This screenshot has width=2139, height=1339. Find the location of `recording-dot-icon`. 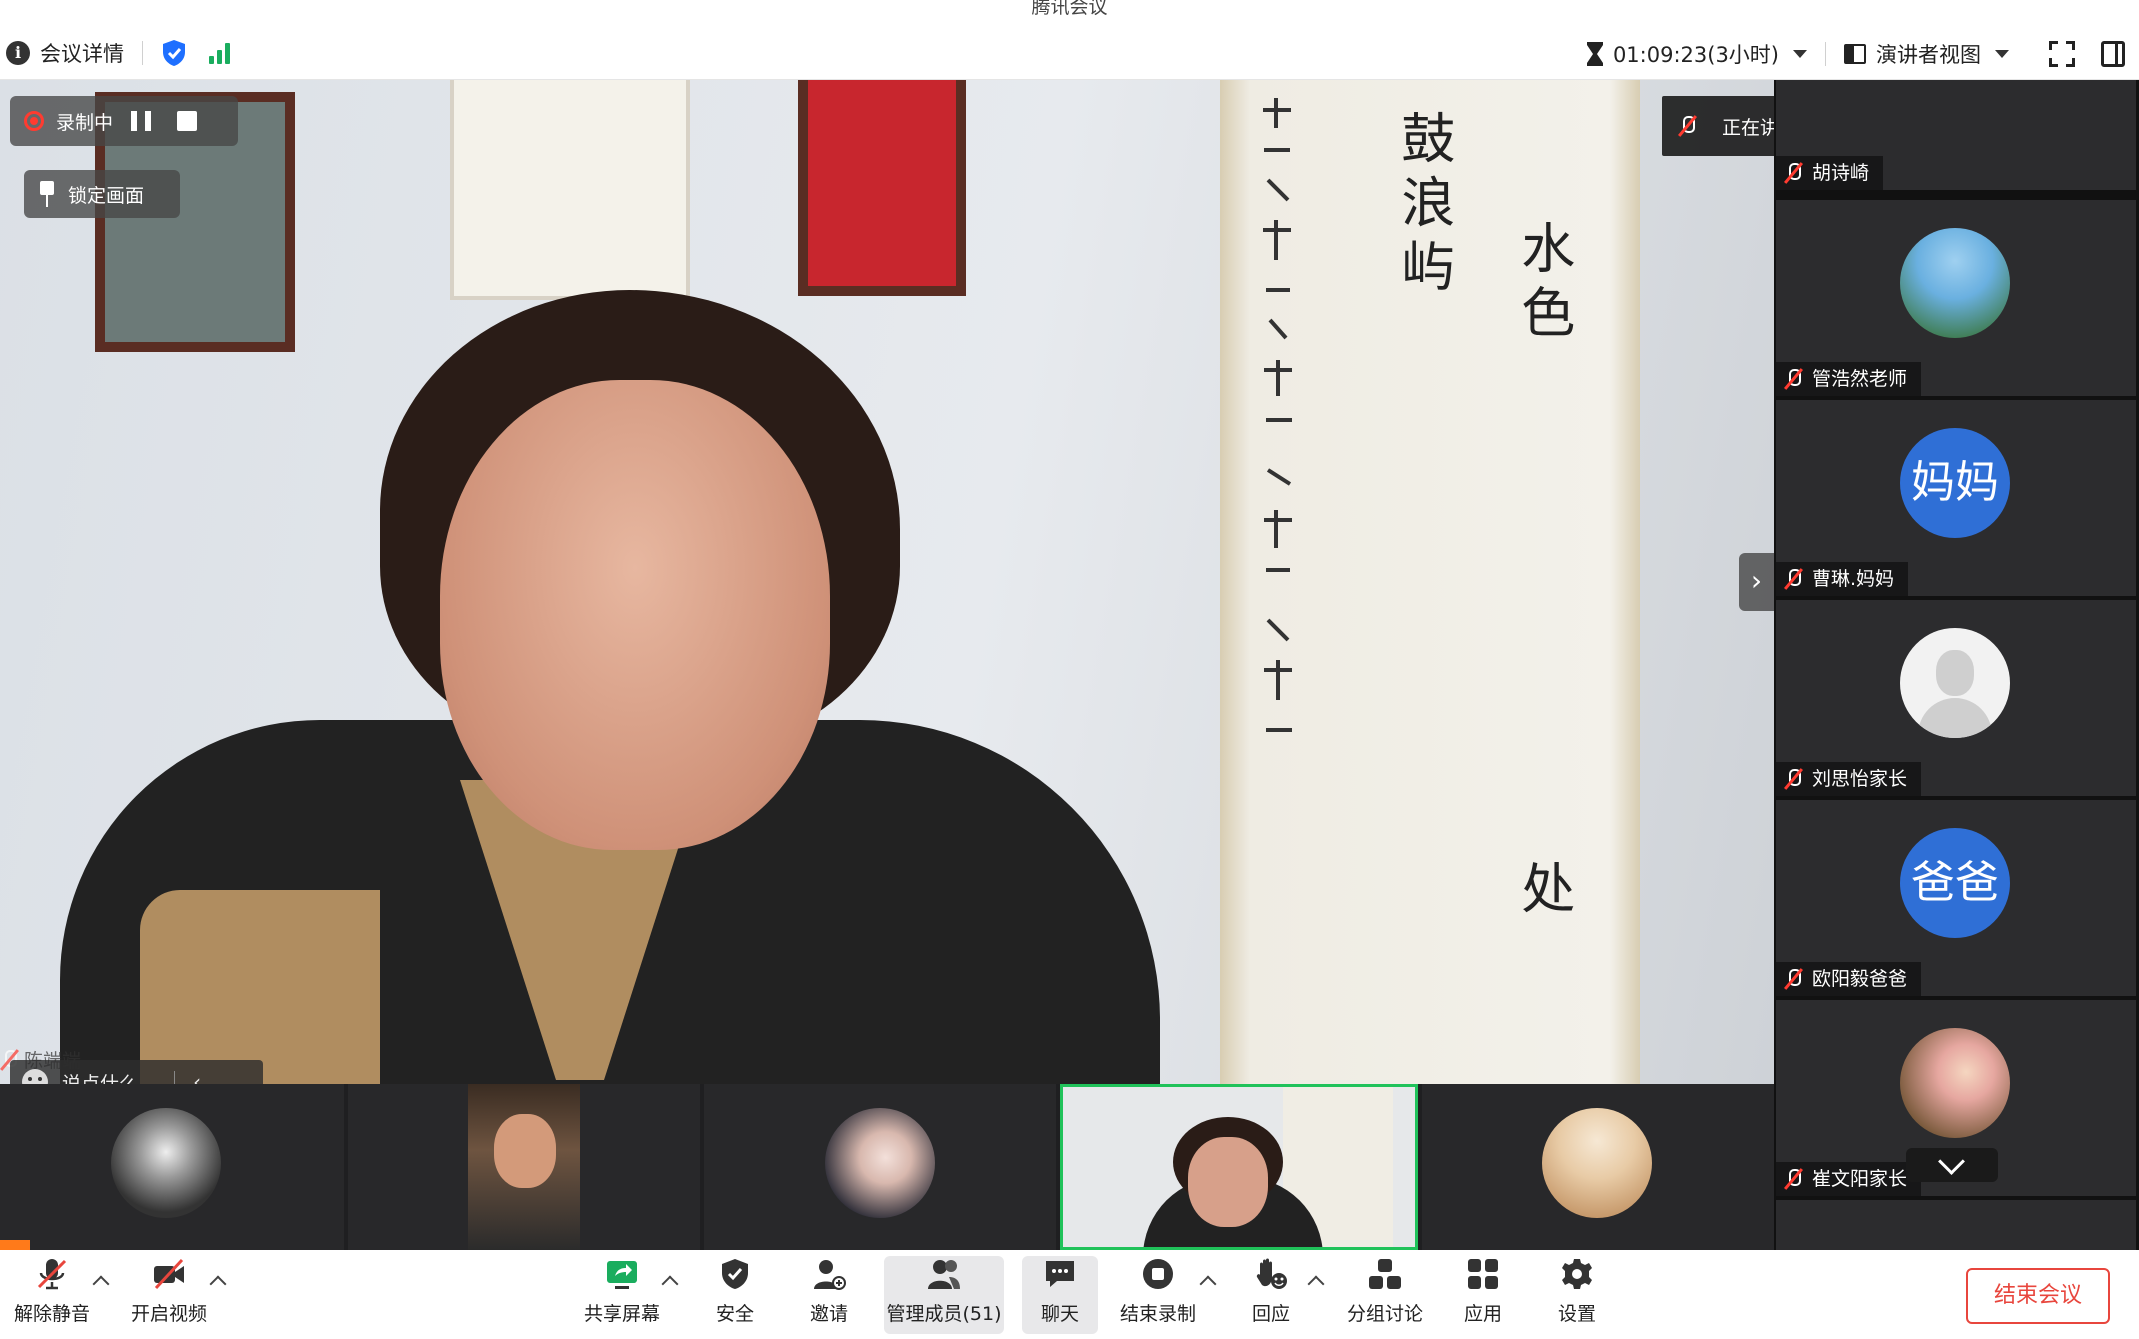

recording-dot-icon is located at coordinates (34, 121).